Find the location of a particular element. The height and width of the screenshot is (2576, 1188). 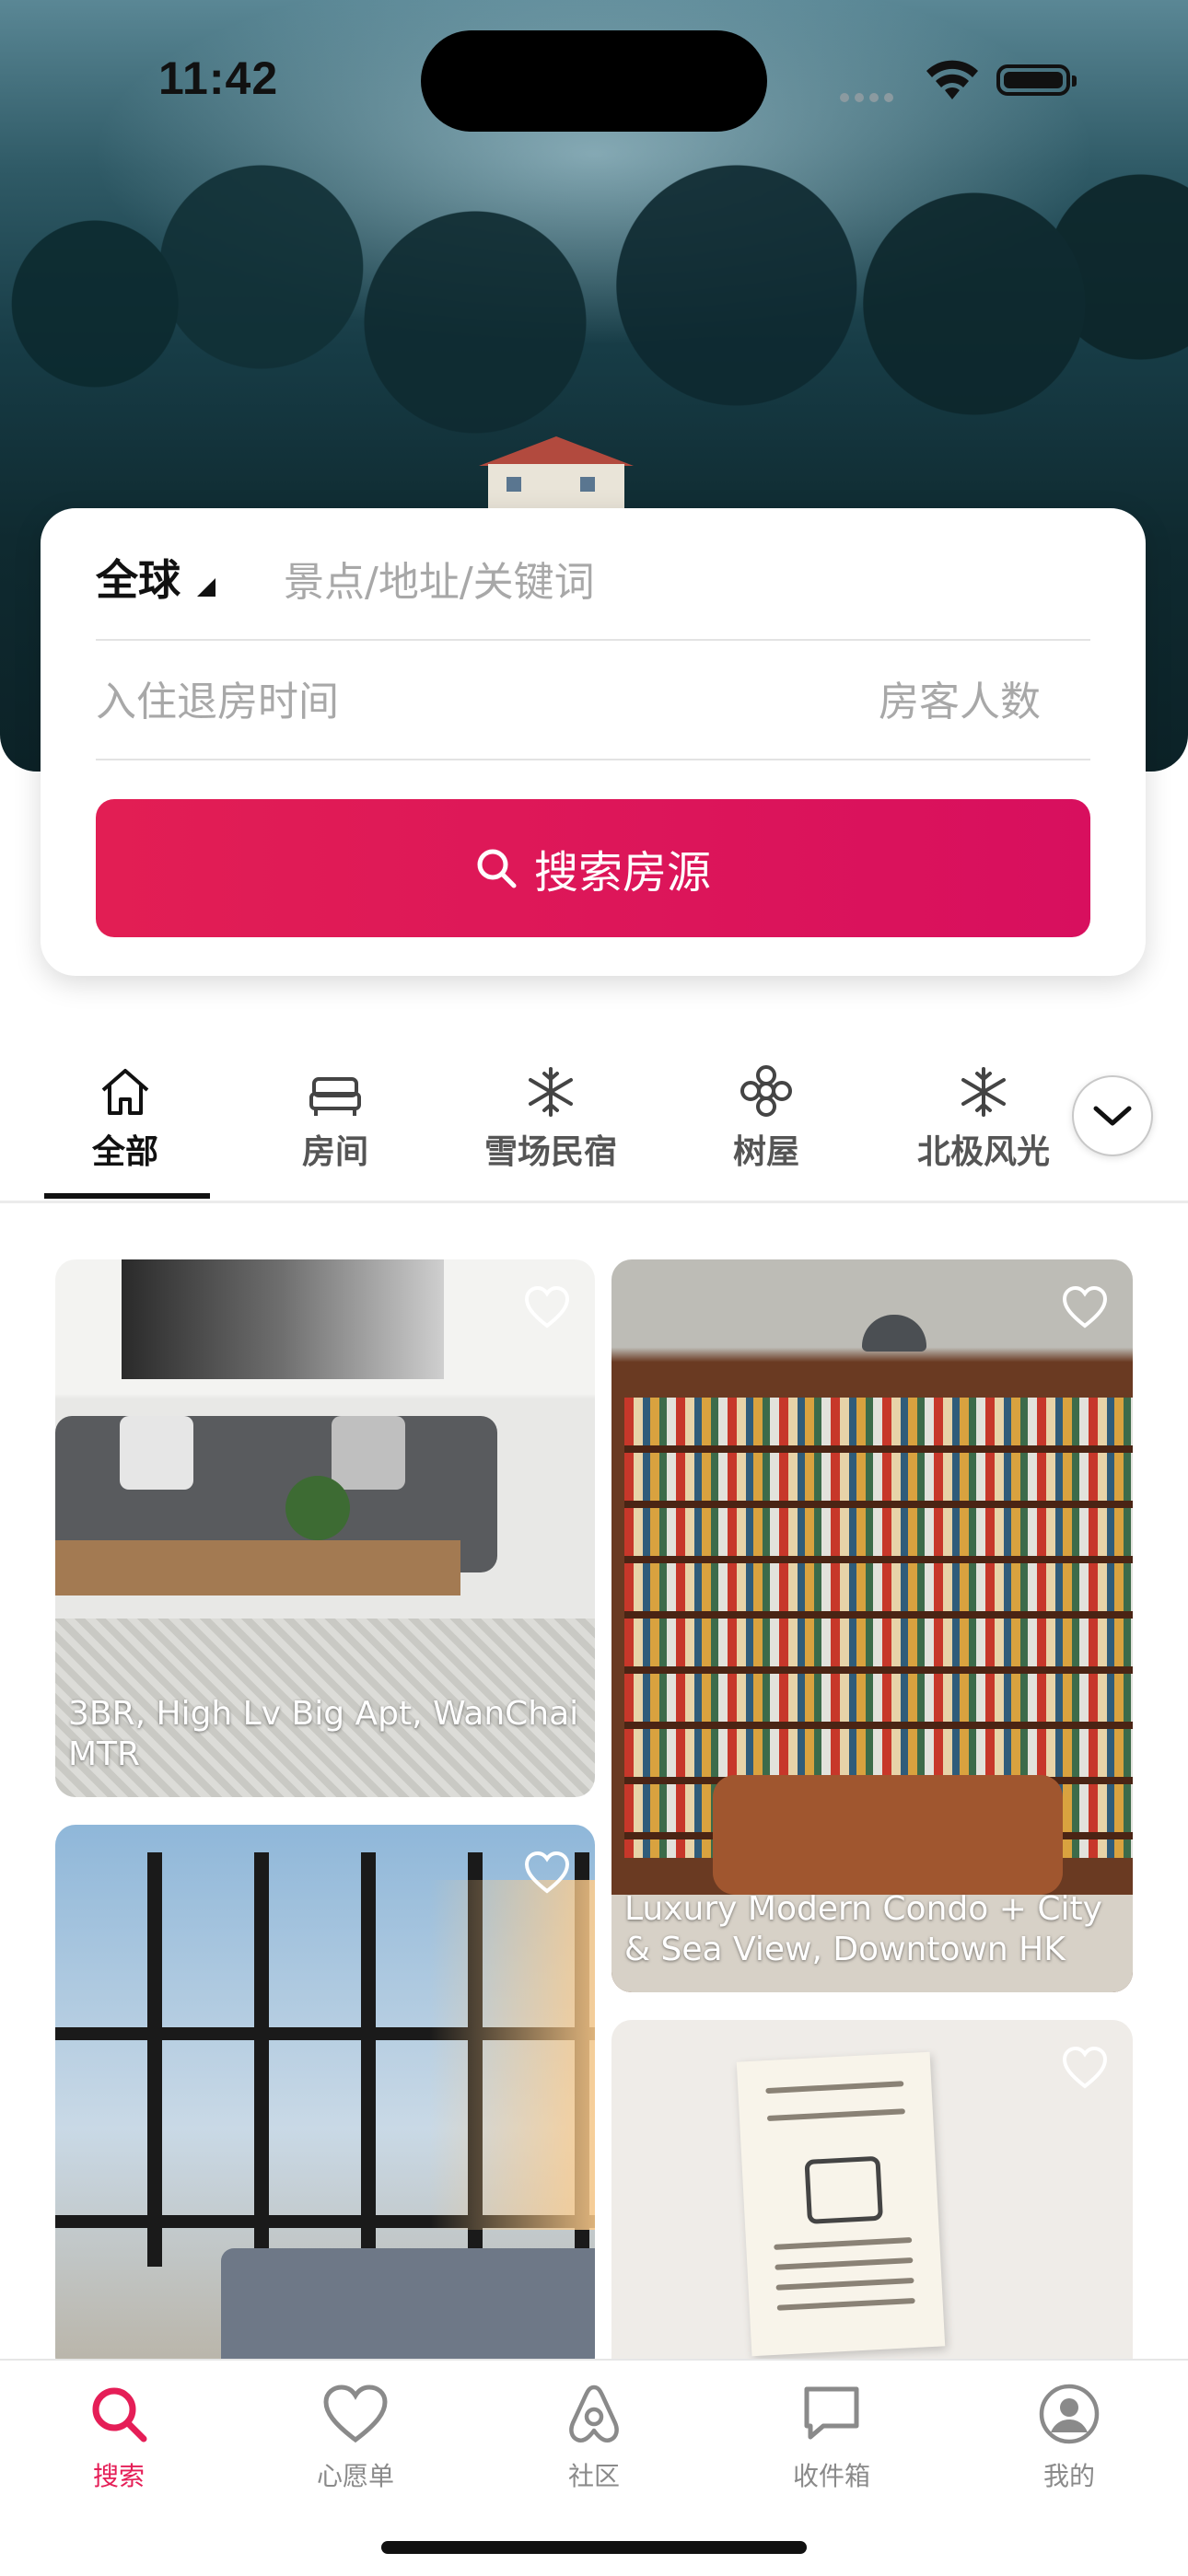

signal-icon is located at coordinates (869, 97).